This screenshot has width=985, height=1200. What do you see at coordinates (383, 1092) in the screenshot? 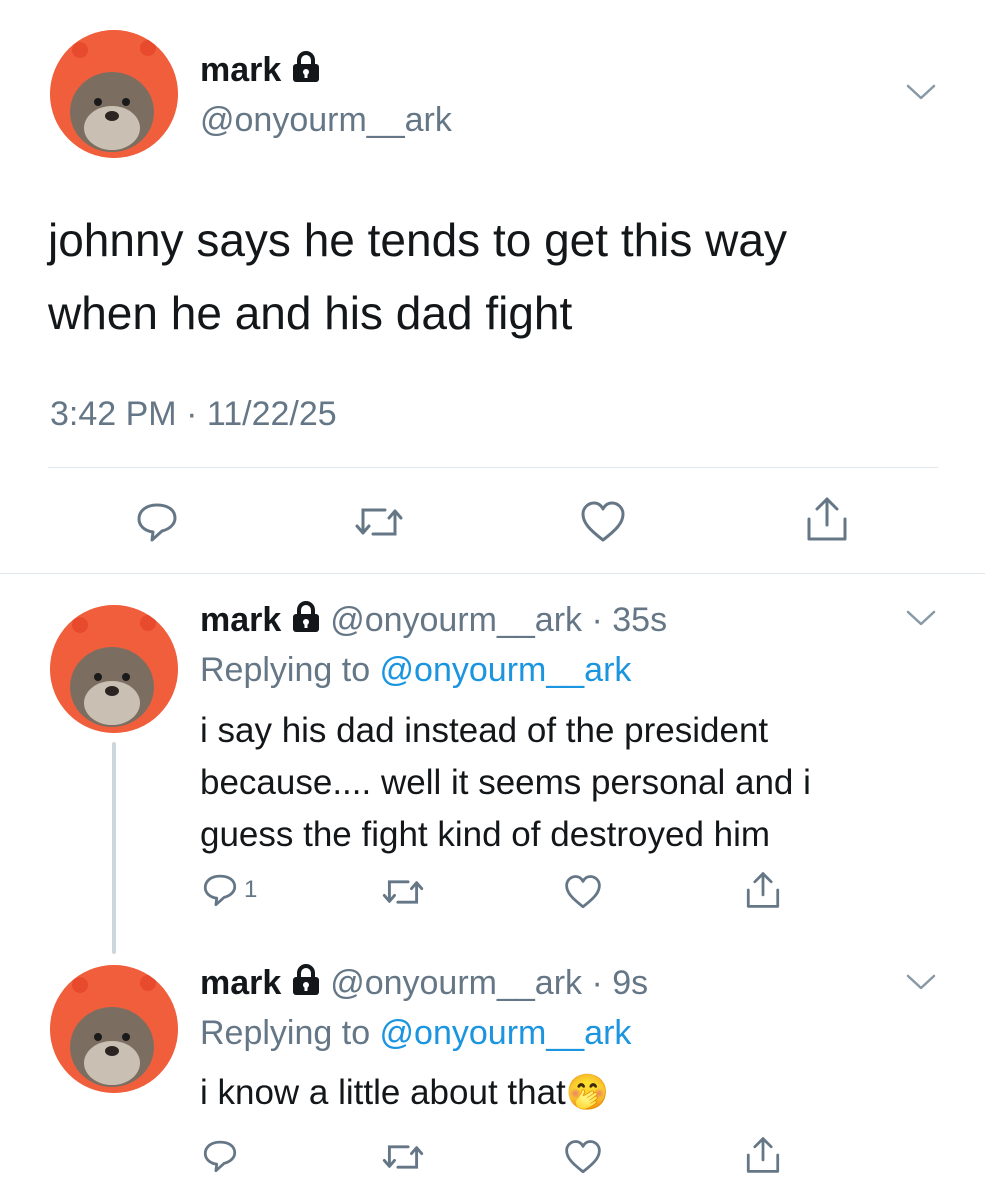
I see `reply-text-line: i know a little about that` at bounding box center [383, 1092].